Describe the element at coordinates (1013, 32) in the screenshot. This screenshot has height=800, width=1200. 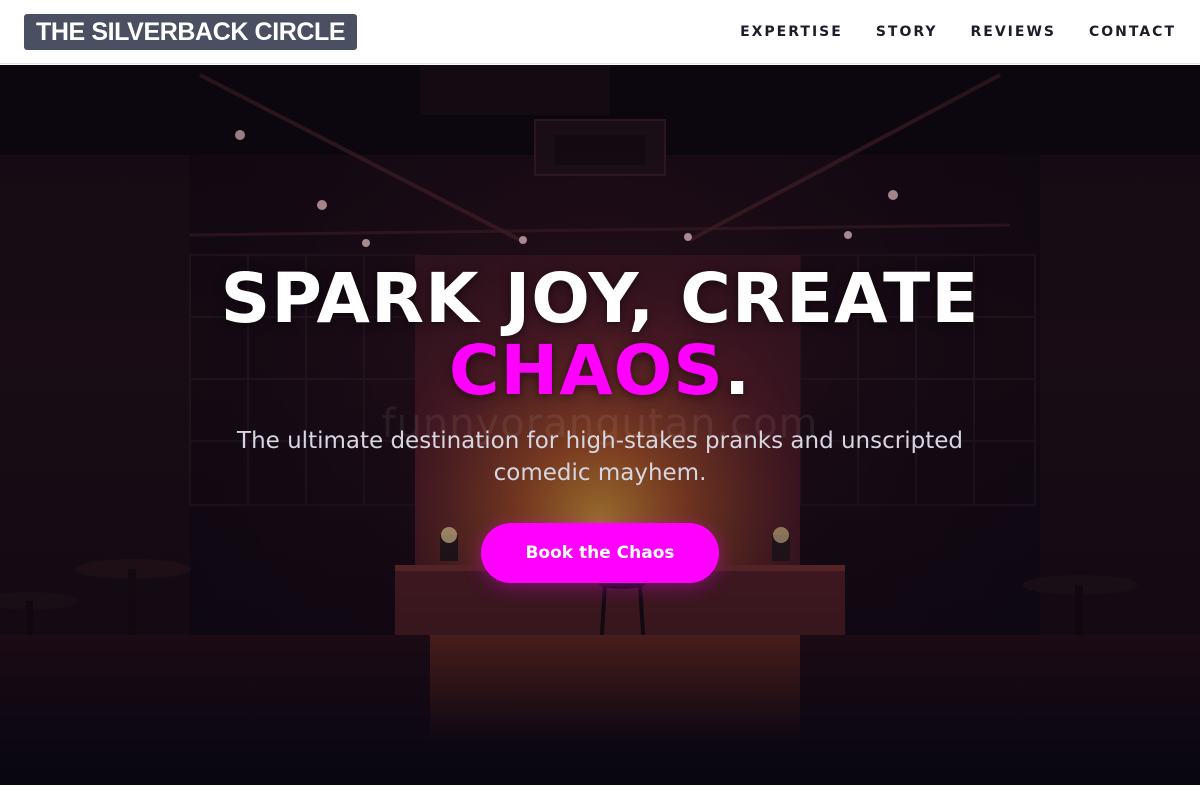
I see `nav-link-reviews: REVIEWS` at that location.